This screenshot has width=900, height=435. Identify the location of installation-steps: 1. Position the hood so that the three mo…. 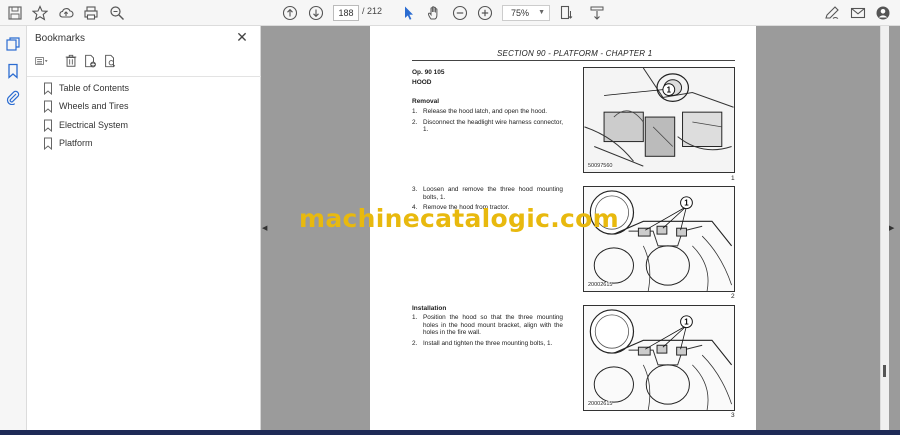
(487, 332).